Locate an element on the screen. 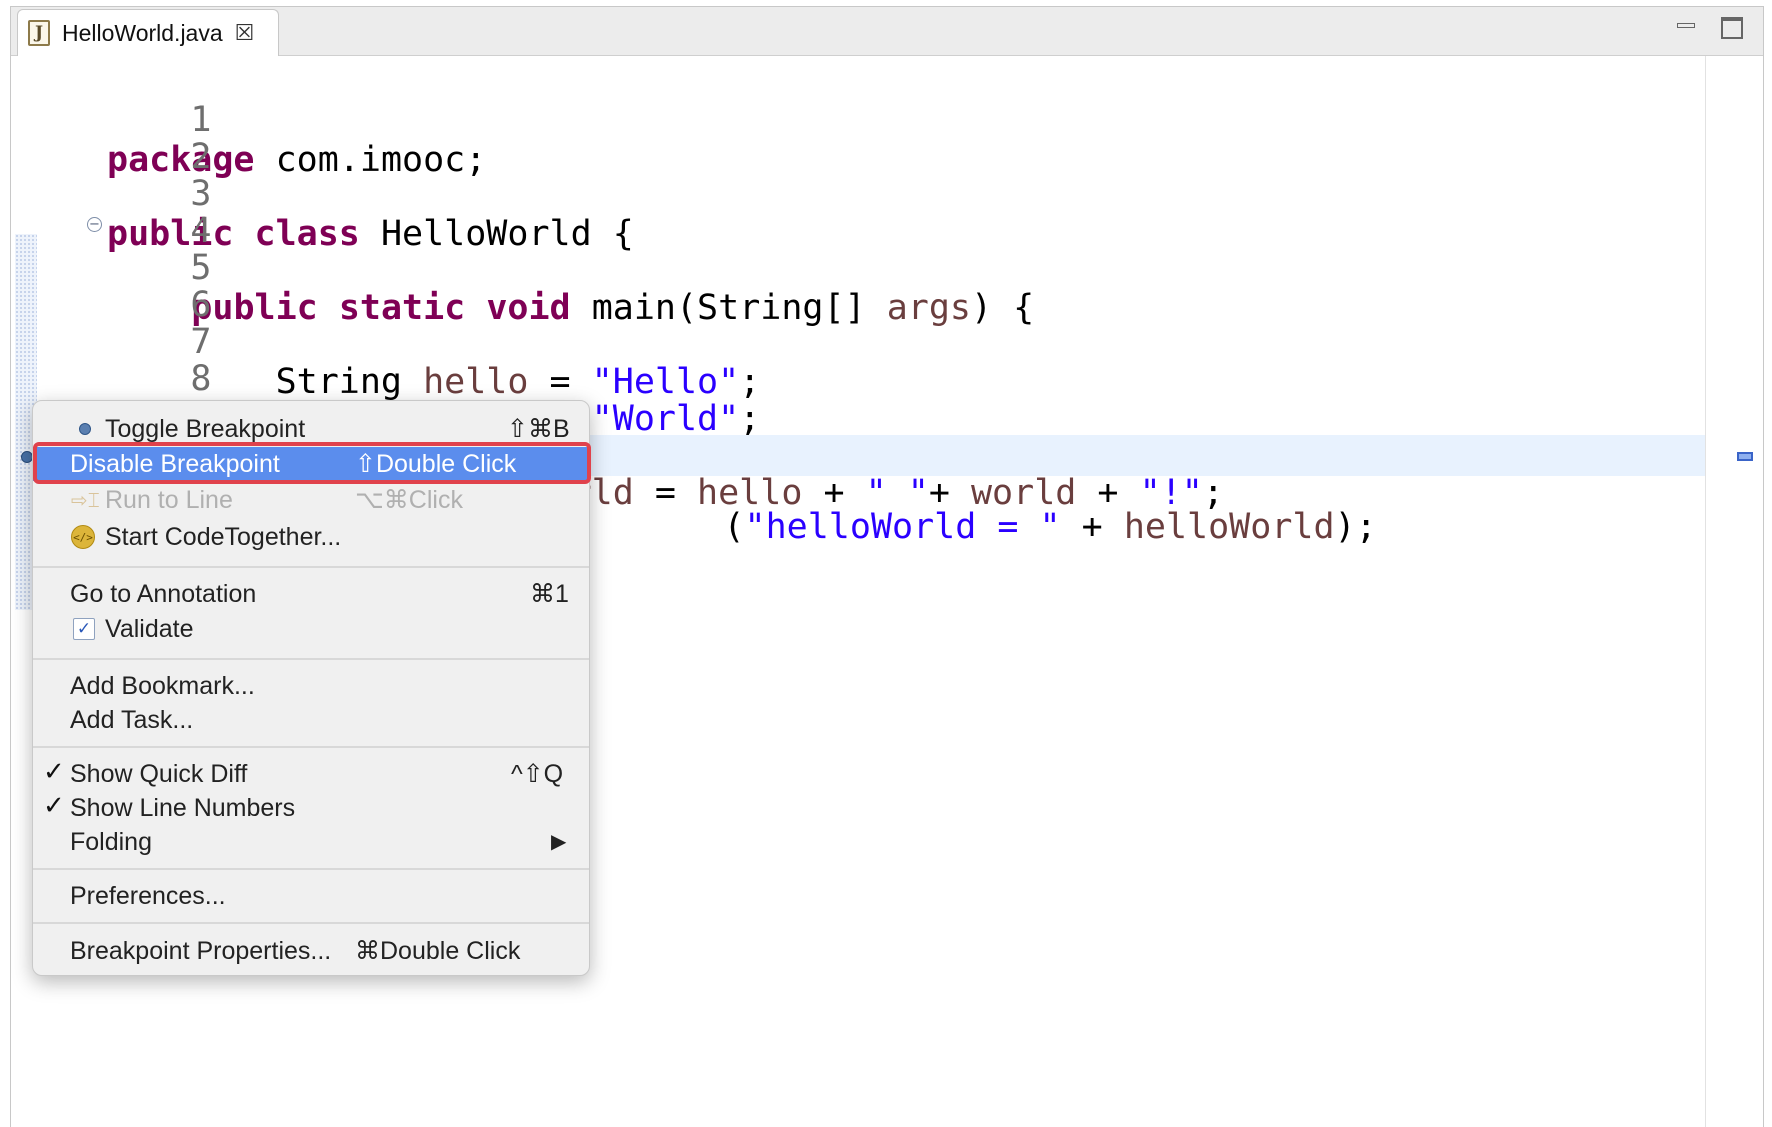 Image resolution: width=1772 pixels, height=1127 pixels. menu-shortcut: ⇧Double Click is located at coordinates (436, 464).